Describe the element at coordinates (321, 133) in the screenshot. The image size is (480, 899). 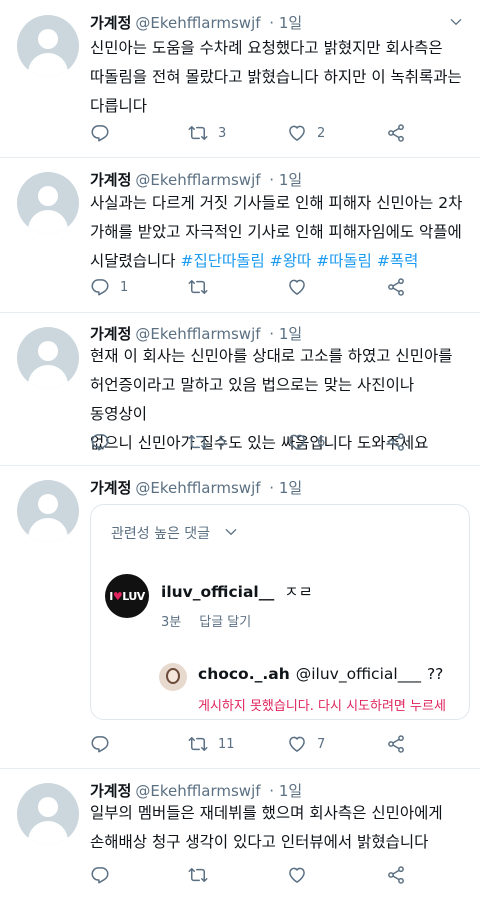
I see `like-count: 2` at that location.